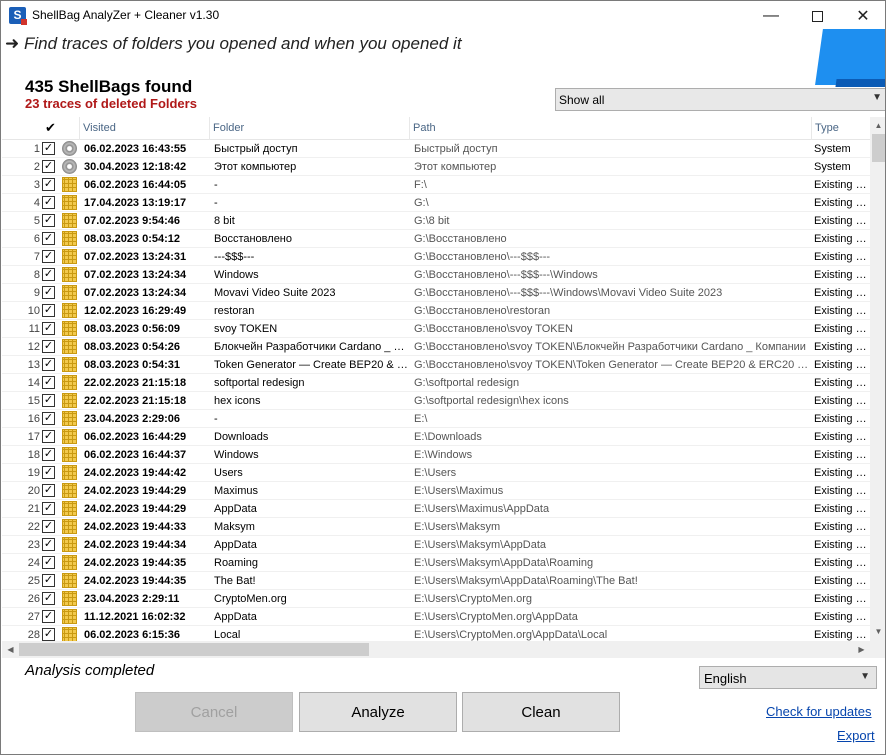 This screenshot has width=886, height=755. I want to click on cancel-button: Cancel, so click(214, 712).